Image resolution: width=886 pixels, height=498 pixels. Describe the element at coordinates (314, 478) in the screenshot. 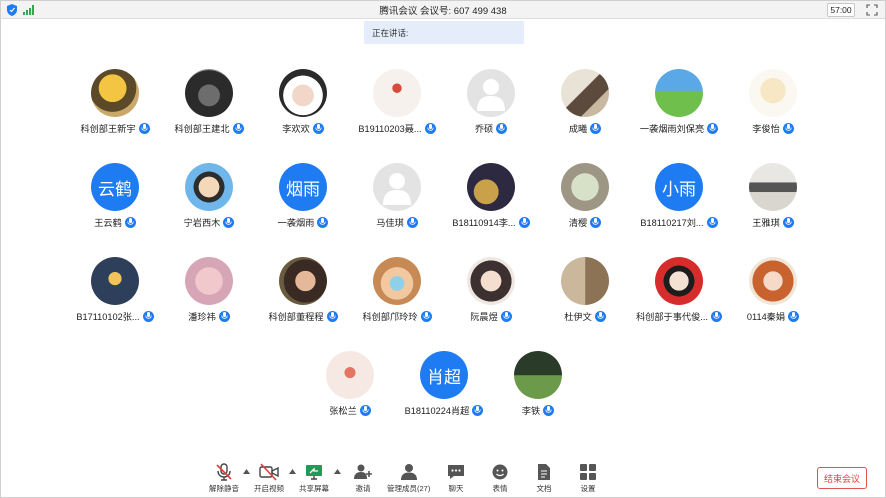

I see `share-screen-button: 共享屏幕` at that location.